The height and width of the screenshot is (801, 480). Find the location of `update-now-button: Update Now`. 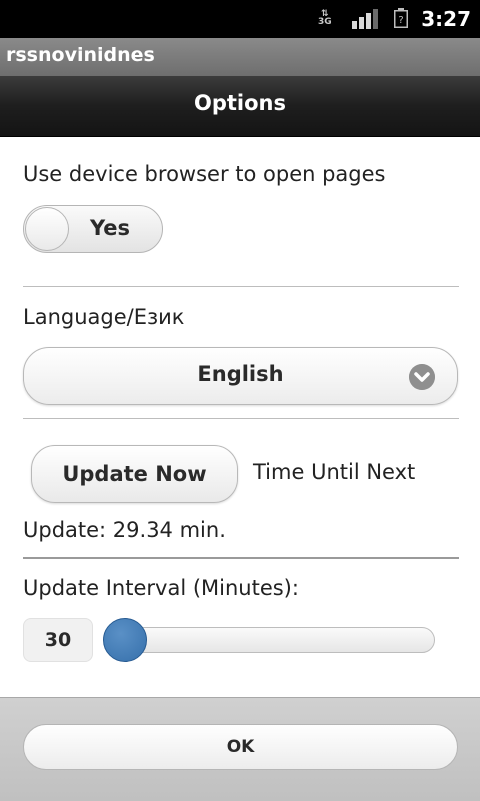

update-now-button: Update Now is located at coordinates (134, 474).